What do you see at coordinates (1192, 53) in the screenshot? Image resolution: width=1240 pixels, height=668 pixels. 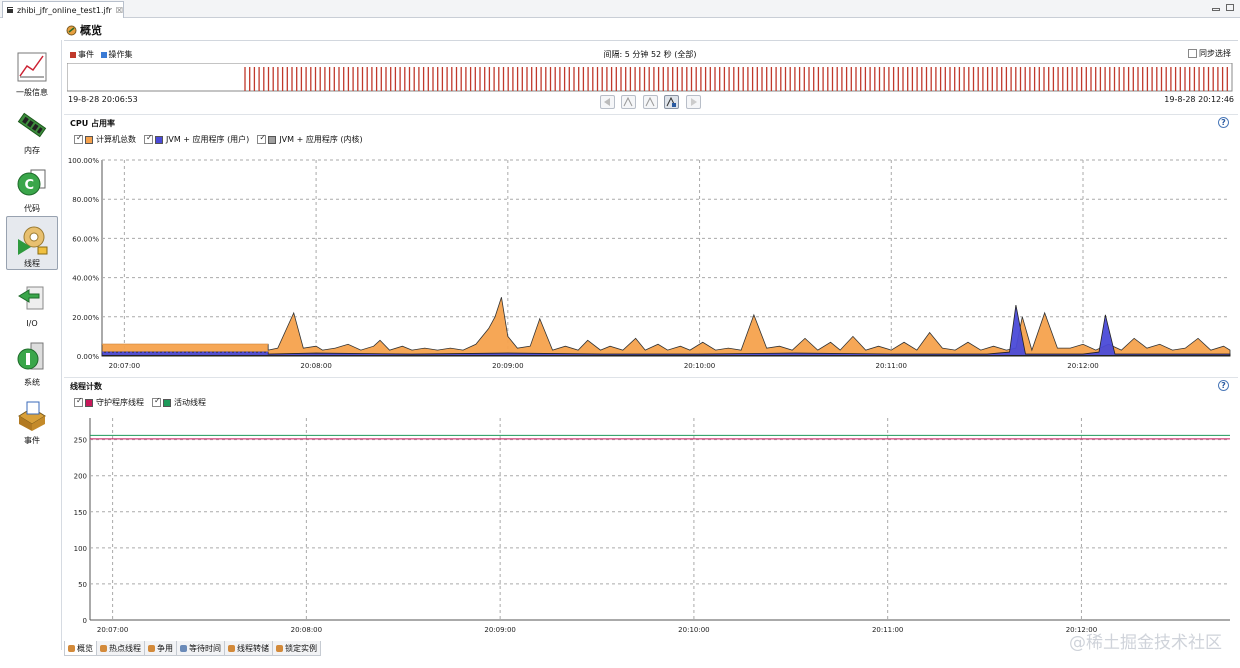 I see `sync-selection-checkbox` at bounding box center [1192, 53].